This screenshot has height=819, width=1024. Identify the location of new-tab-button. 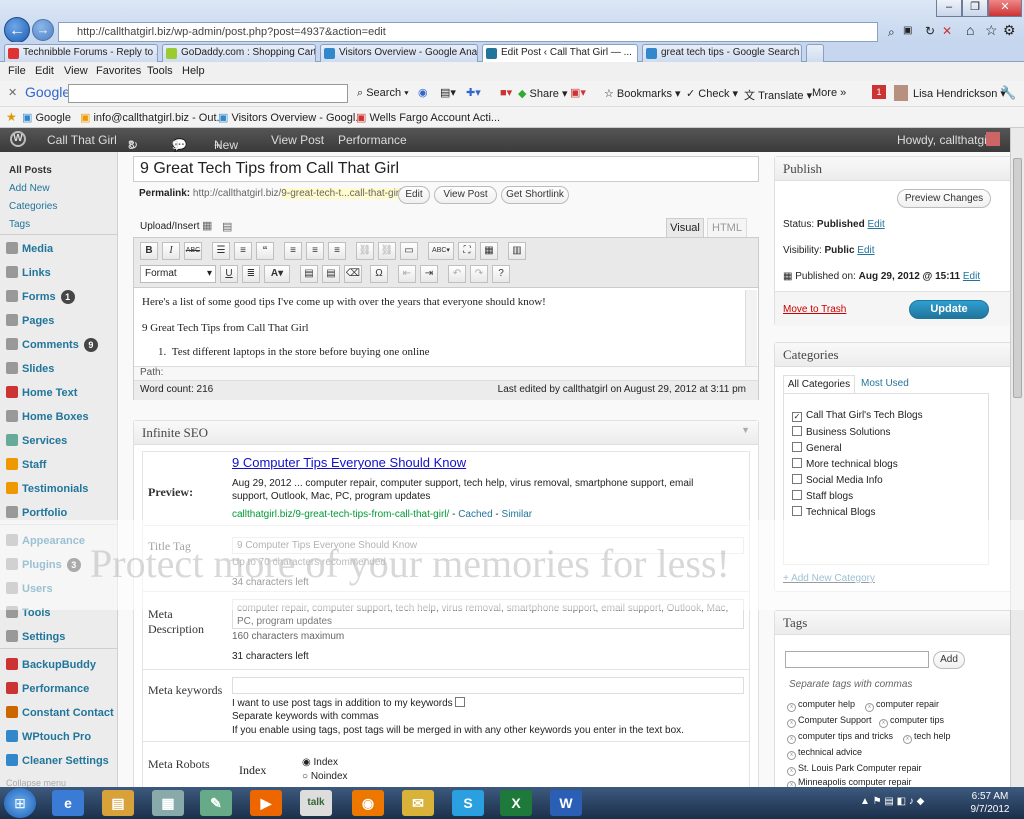
(815, 53).